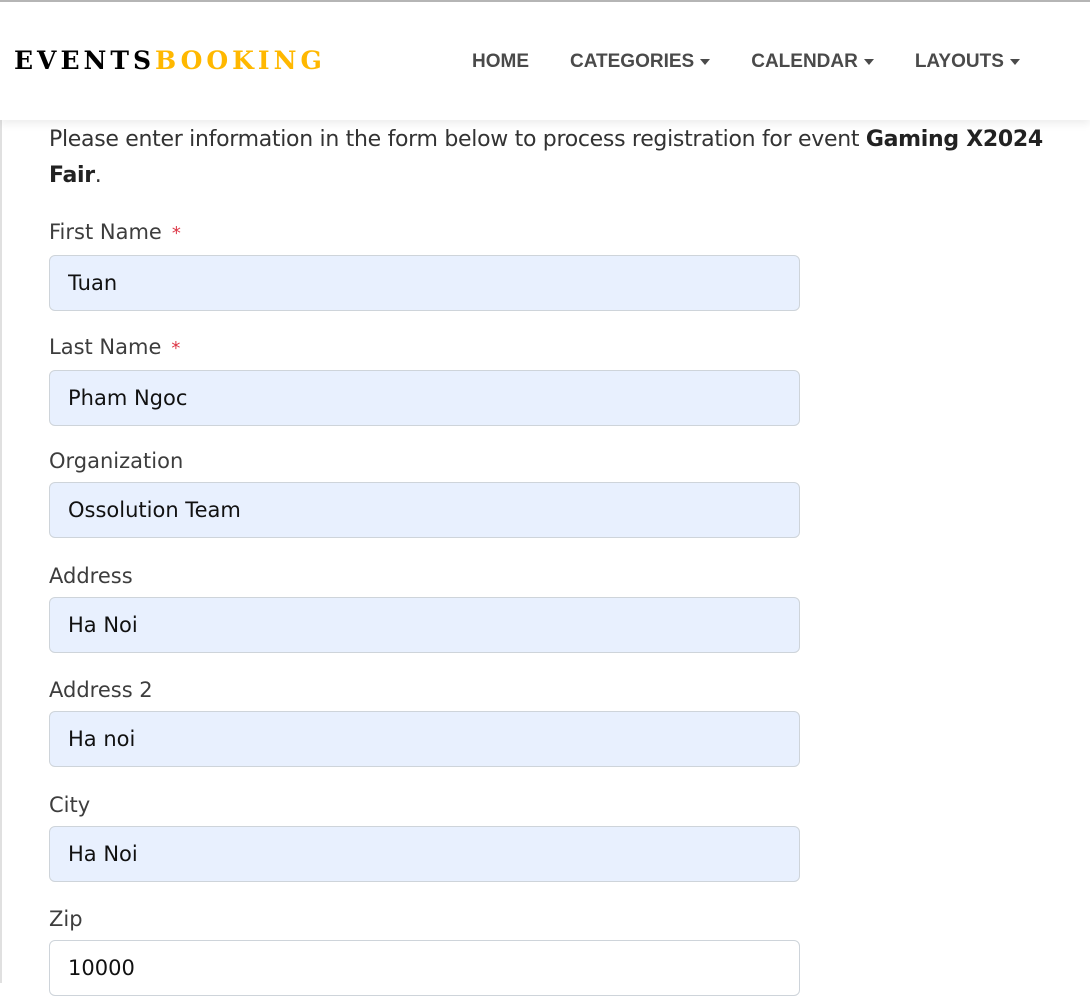 This screenshot has width=1090, height=996. I want to click on nav-categories: CATEGORIES, so click(640, 62).